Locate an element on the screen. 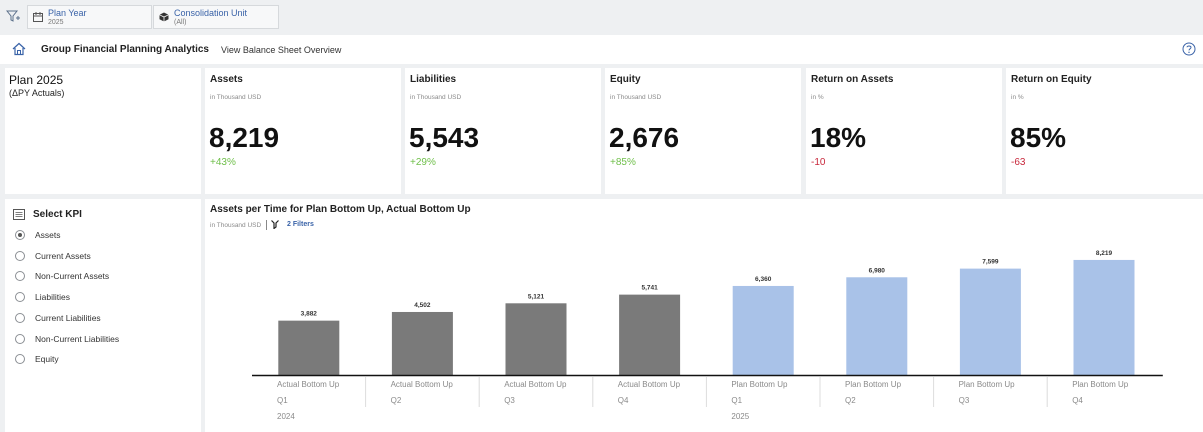 The height and width of the screenshot is (432, 1203). select-kpi-title: Select KPI is located at coordinates (57, 214).